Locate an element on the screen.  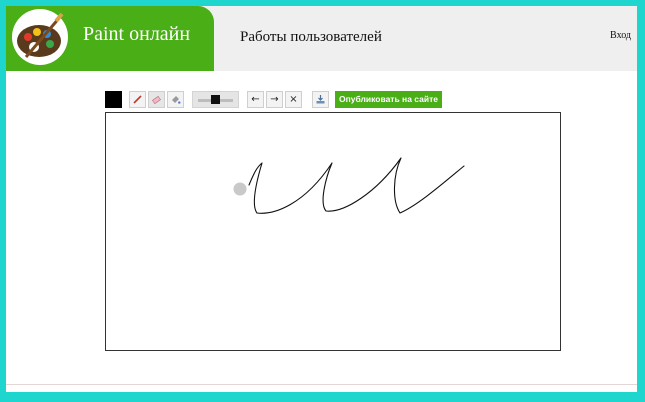
arrow-right-icon: → is located at coordinates (274, 99).